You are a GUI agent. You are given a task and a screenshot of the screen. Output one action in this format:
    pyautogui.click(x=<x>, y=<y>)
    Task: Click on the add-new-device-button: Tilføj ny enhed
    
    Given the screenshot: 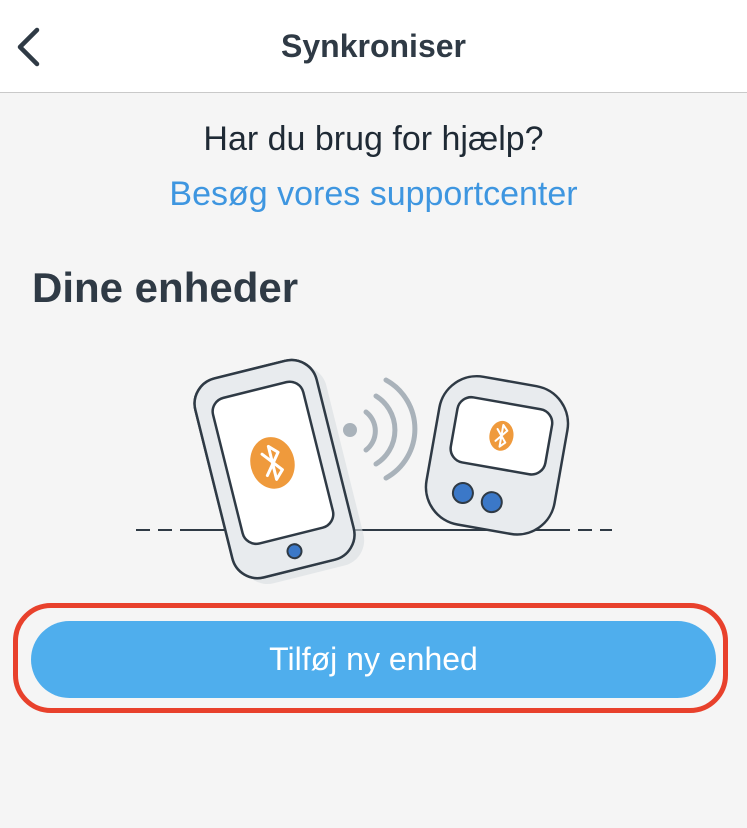 What is the action you would take?
    pyautogui.click(x=373, y=659)
    